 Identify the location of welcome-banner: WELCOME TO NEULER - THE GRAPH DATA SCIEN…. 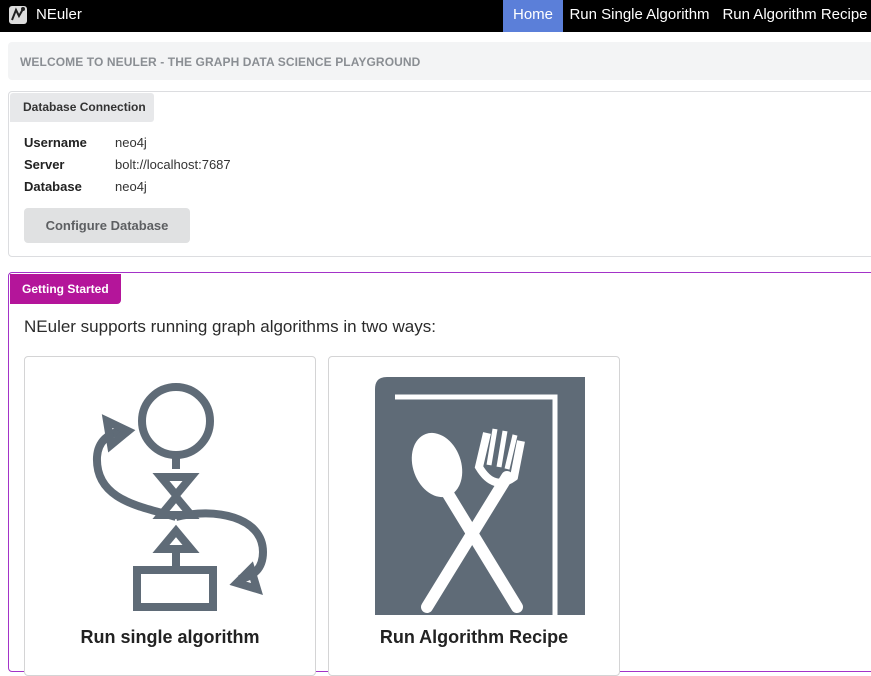
(439, 61).